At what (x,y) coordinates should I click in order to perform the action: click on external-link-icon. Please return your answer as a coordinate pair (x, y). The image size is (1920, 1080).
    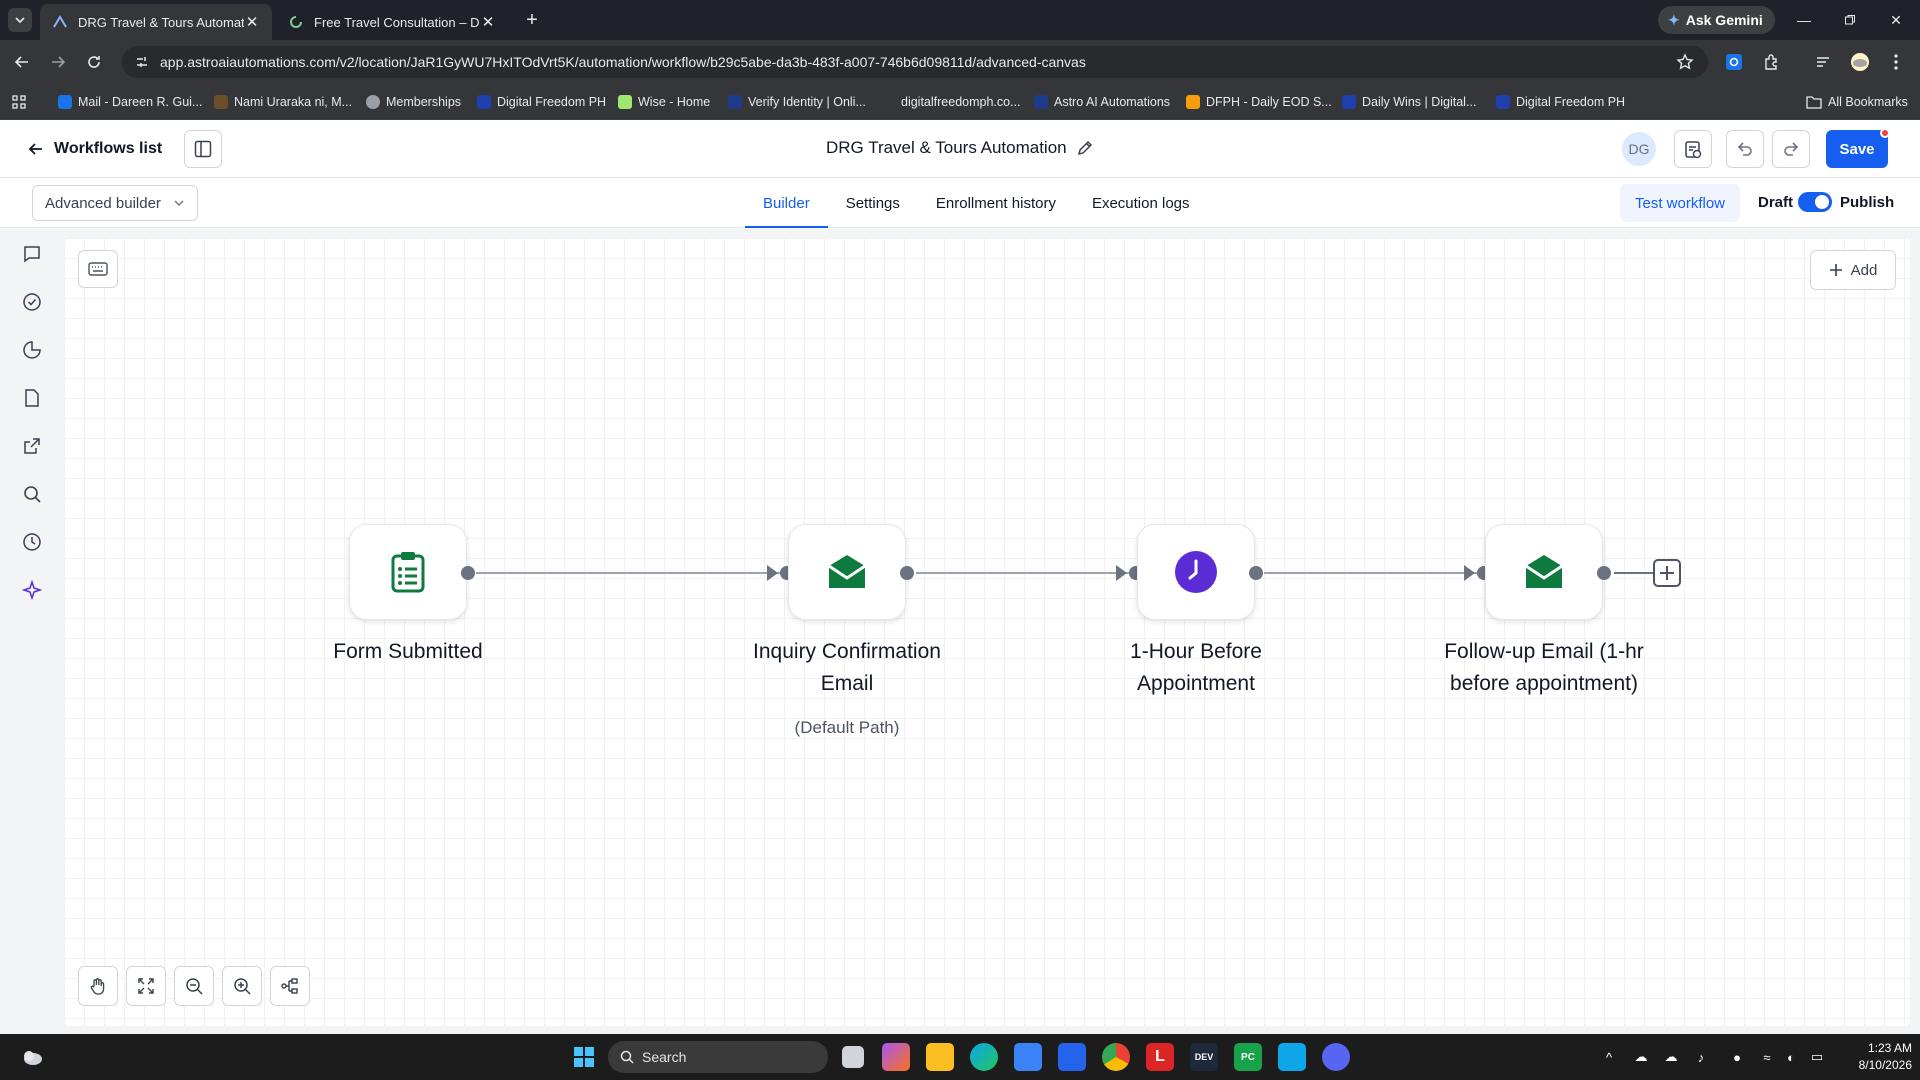
    Looking at the image, I should click on (32, 446).